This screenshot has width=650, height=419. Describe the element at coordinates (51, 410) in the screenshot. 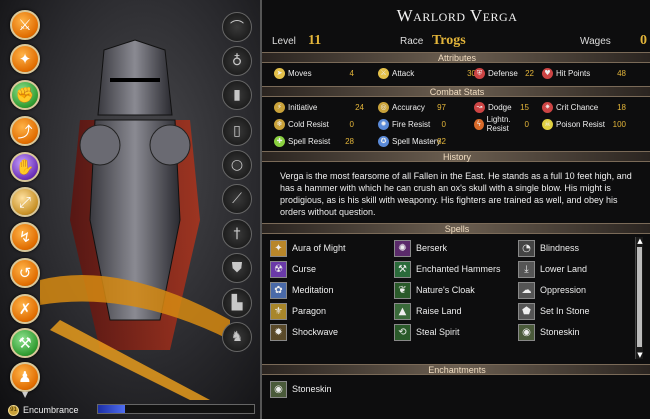

I see `encumbrance-label: Encumbrance` at that location.